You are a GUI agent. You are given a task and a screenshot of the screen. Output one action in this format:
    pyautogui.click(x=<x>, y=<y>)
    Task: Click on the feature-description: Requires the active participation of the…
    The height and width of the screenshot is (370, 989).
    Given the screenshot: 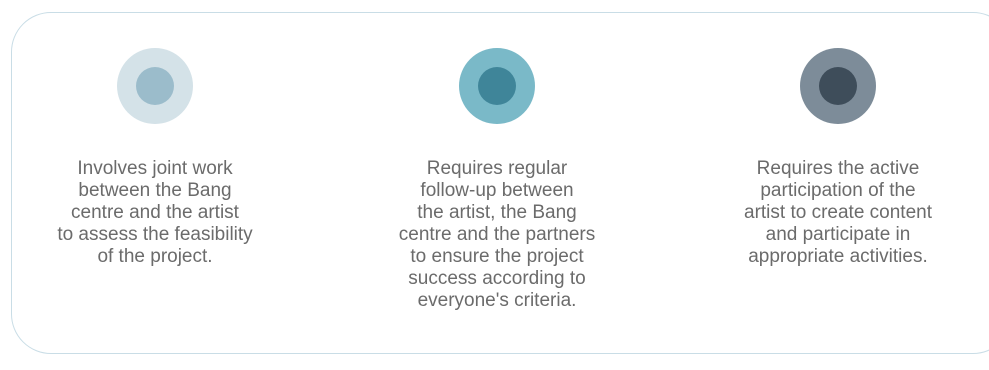 What is the action you would take?
    pyautogui.click(x=838, y=212)
    